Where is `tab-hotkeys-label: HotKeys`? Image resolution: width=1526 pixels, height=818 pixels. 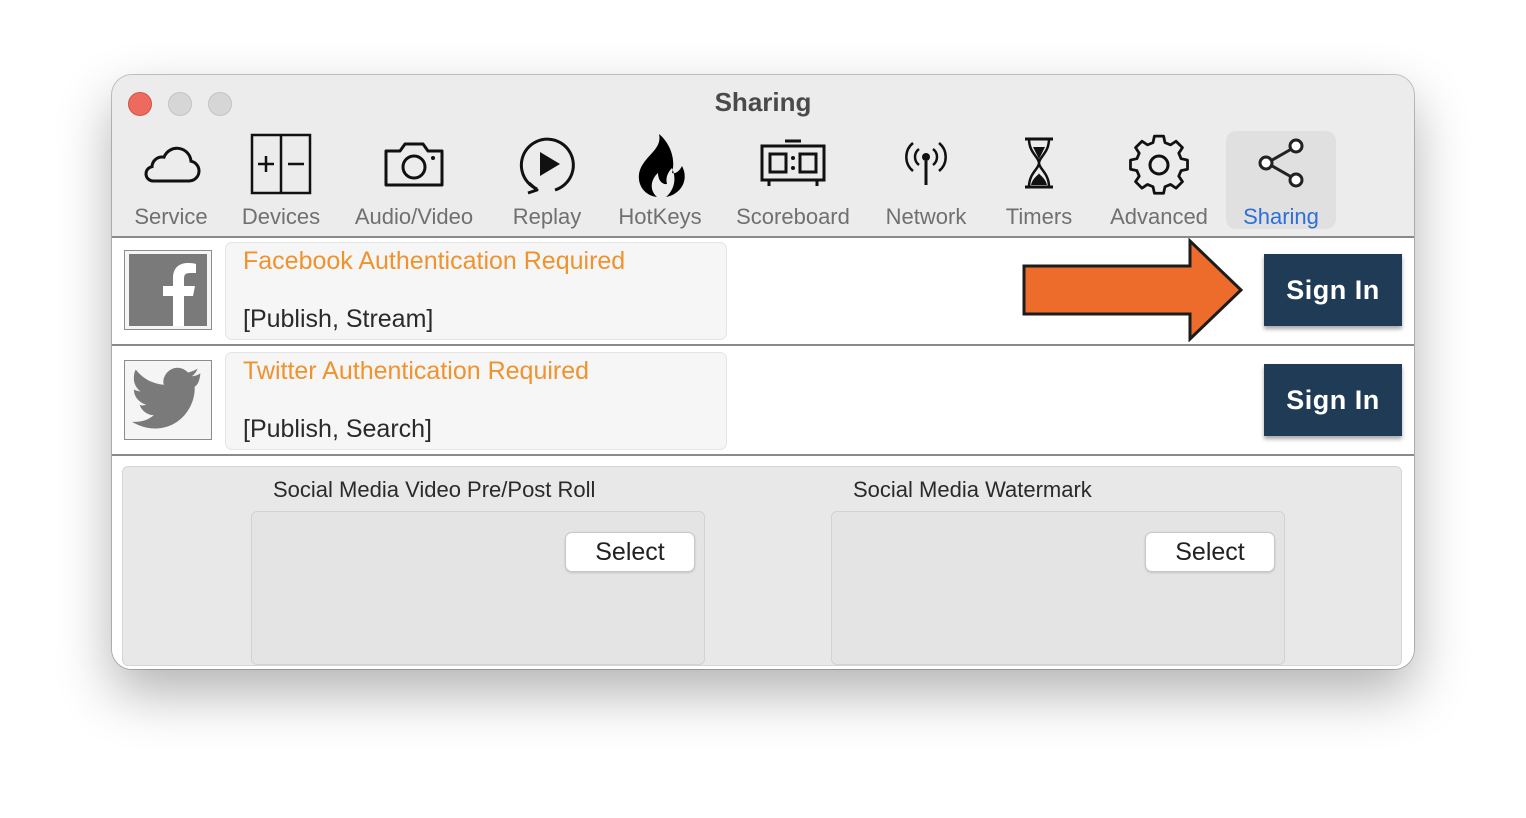 tab-hotkeys-label: HotKeys is located at coordinates (660, 216).